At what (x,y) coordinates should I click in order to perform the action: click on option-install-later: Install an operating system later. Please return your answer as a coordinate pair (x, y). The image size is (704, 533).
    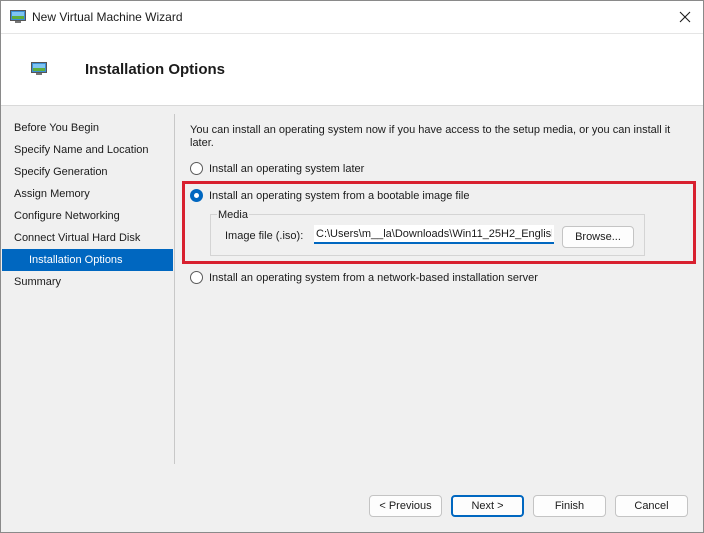
    Looking at the image, I should click on (442, 169).